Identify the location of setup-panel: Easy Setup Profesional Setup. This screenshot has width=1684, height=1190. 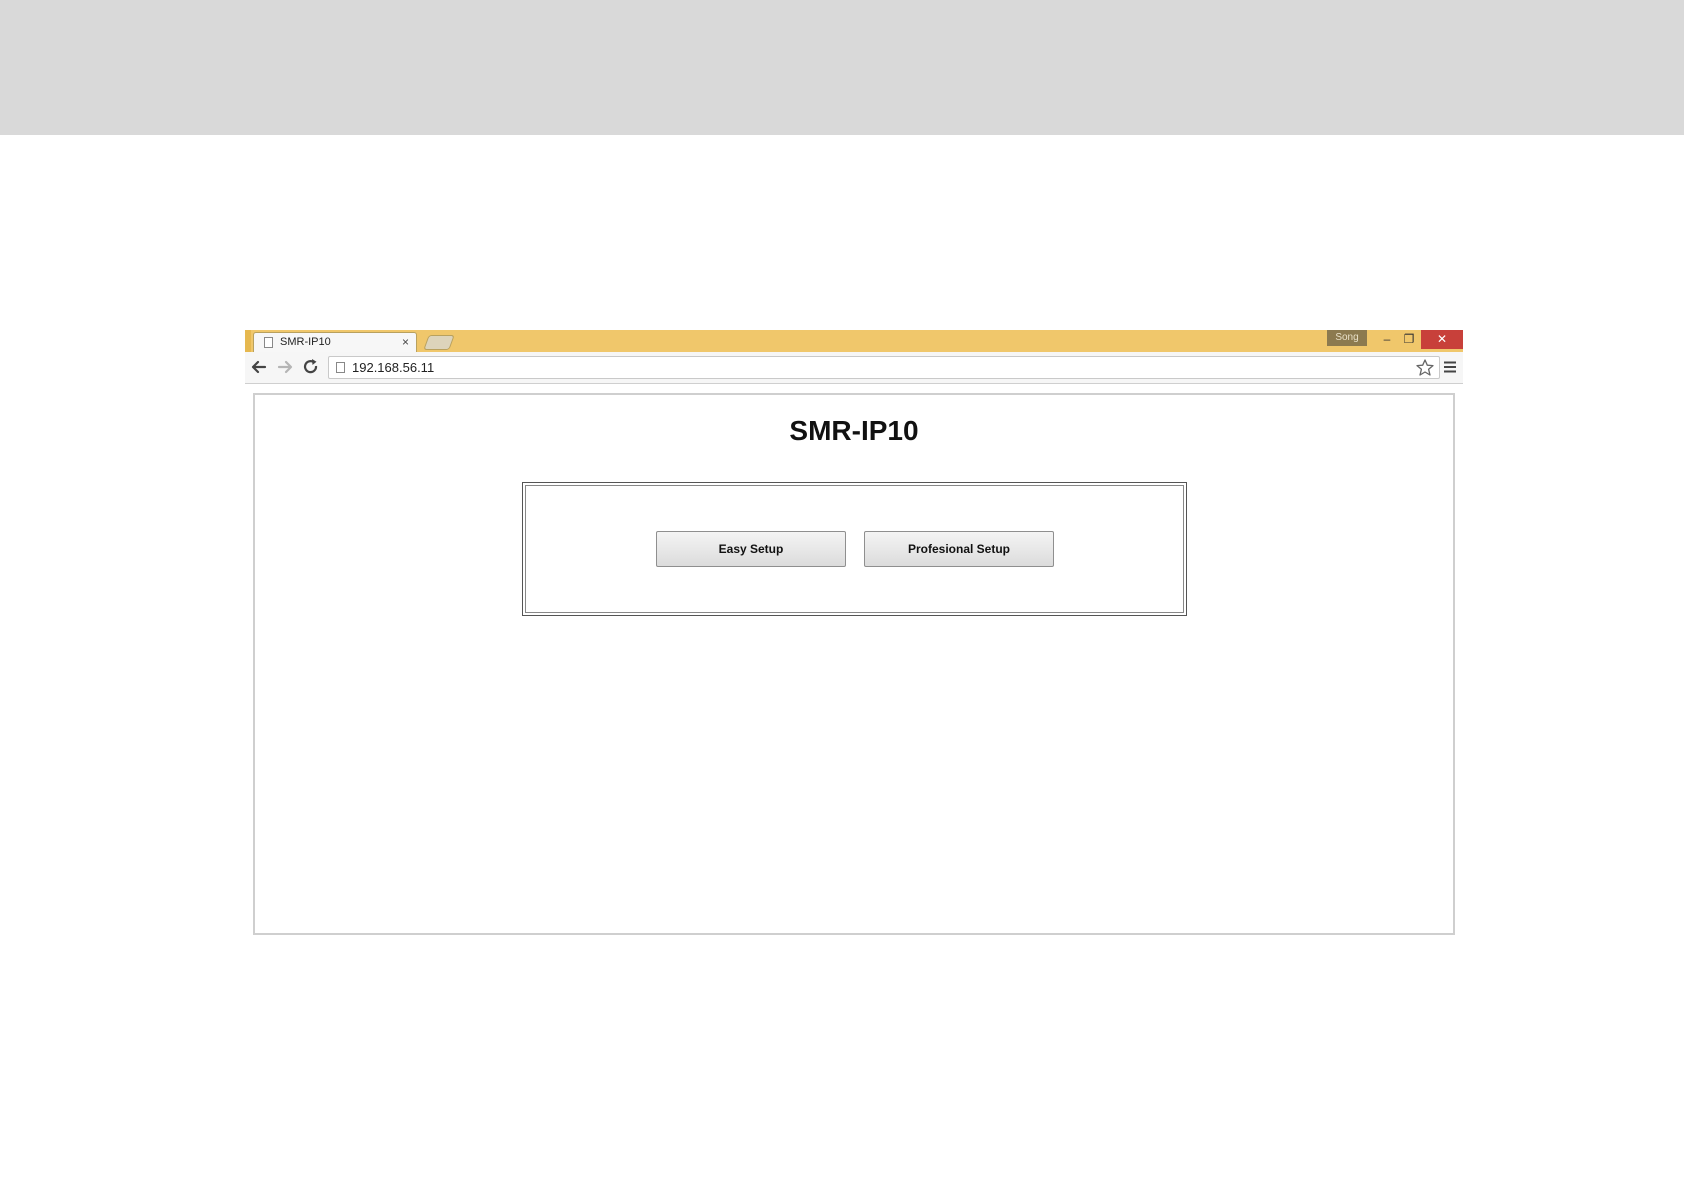
(854, 549).